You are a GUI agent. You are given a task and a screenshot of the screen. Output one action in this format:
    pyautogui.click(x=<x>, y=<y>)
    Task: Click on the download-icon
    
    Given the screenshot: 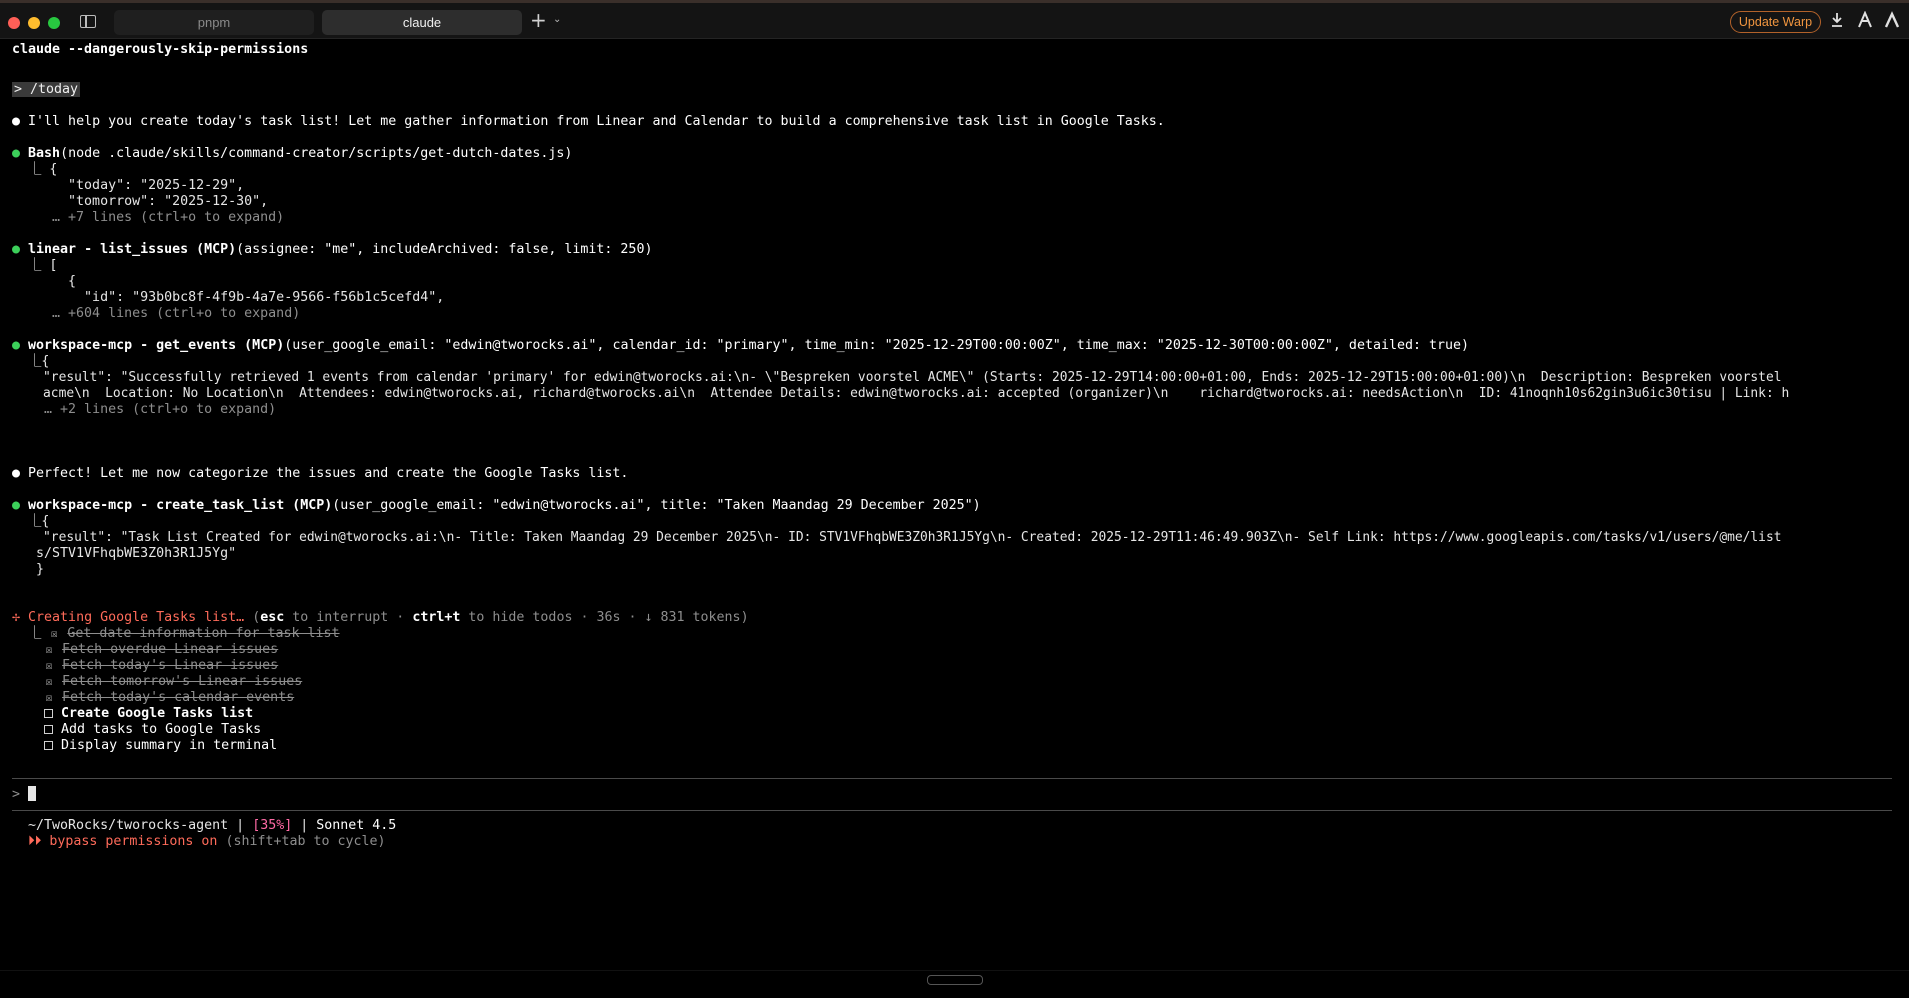 What is the action you would take?
    pyautogui.click(x=1837, y=20)
    